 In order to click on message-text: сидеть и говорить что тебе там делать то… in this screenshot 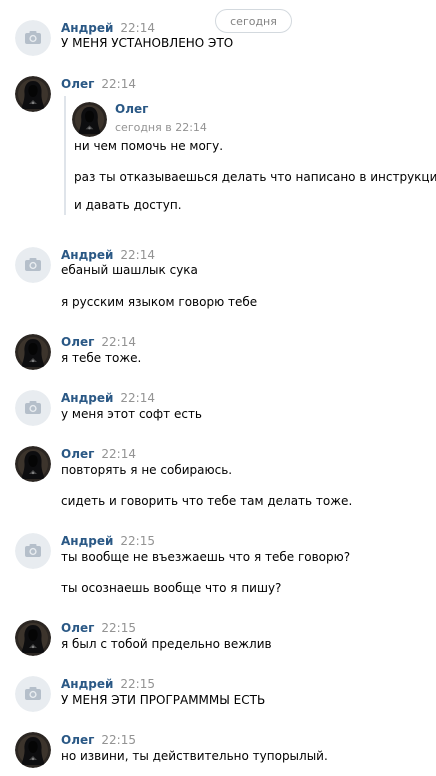, I will do `click(207, 501)`.